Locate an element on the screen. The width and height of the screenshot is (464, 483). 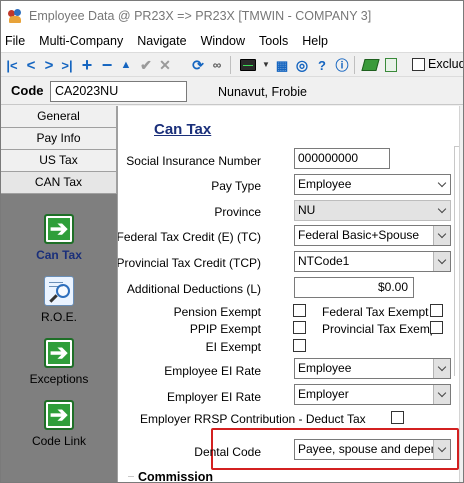
ei-exempt-label: EI Exempt is located at coordinates (233, 347).